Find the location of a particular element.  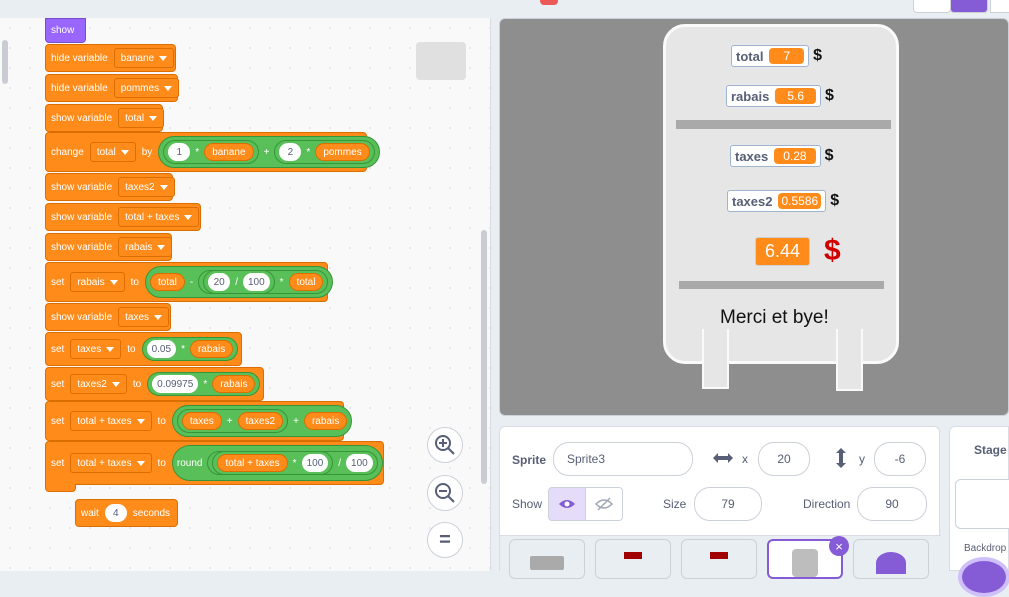

variable-dropdown: banane is located at coordinates (144, 58).